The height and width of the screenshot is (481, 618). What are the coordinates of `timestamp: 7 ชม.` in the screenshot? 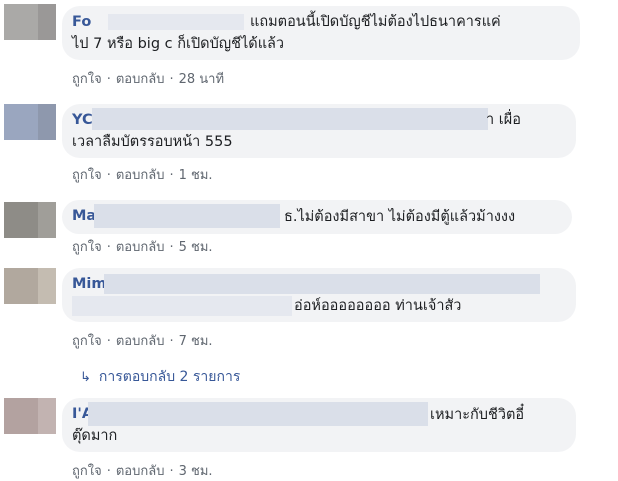 It's located at (196, 341).